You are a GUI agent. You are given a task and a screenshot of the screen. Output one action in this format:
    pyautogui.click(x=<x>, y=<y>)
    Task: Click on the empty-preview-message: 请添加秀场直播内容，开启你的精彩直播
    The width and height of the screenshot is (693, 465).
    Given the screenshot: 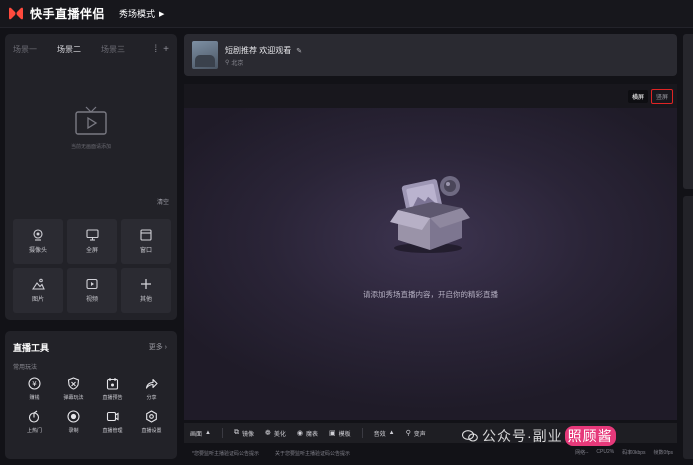 What is the action you would take?
    pyautogui.click(x=430, y=294)
    